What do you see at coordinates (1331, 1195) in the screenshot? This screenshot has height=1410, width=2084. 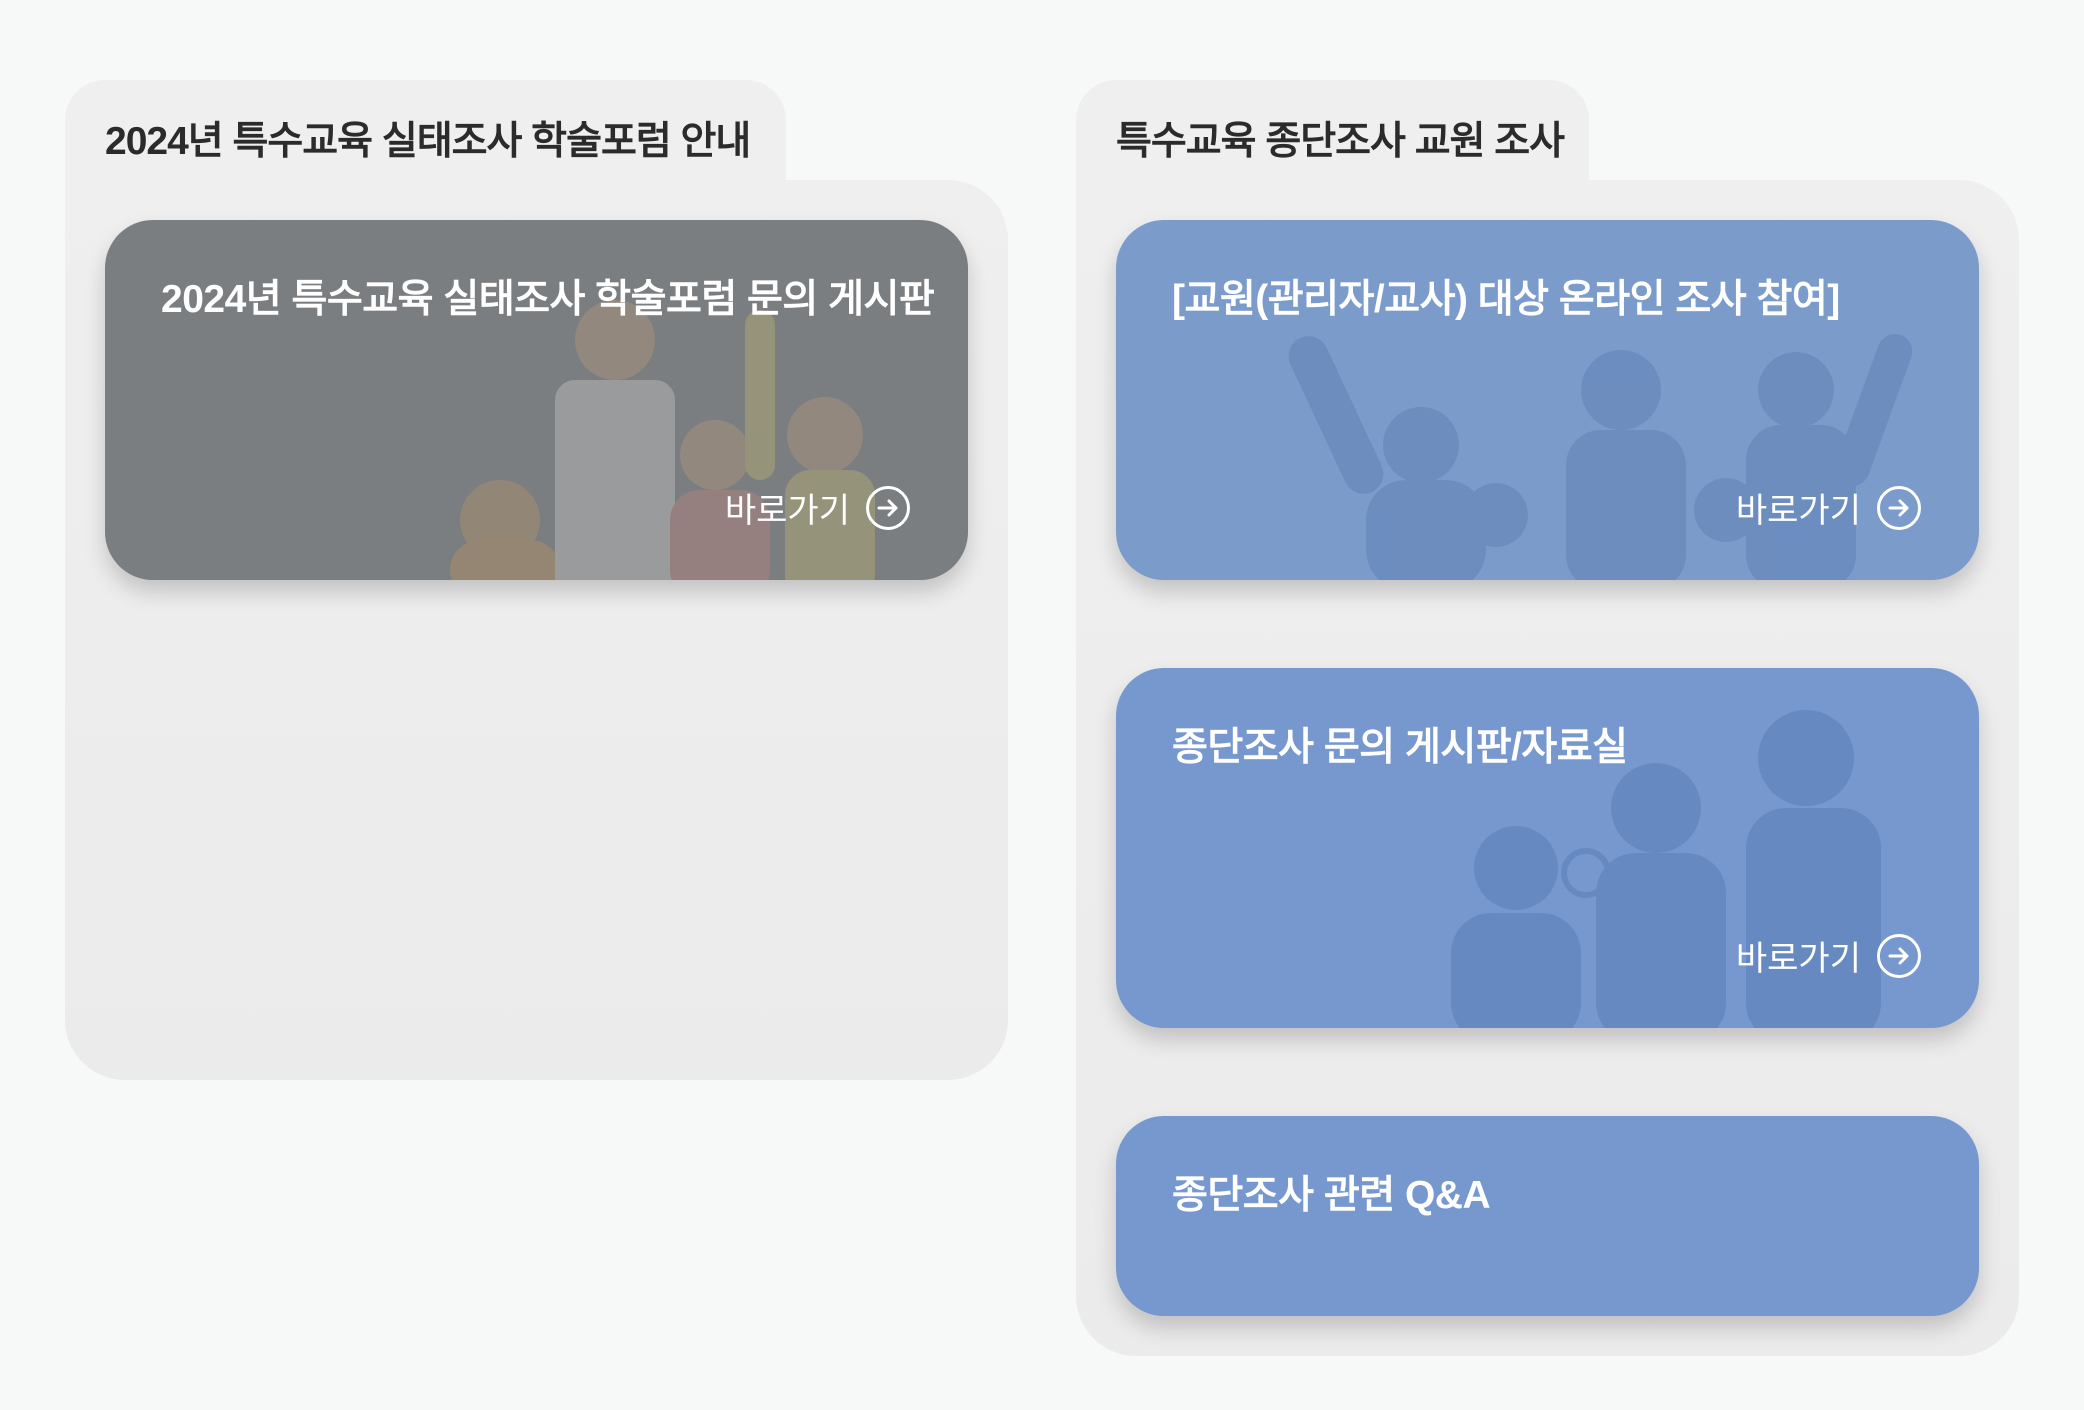 I see `qna-title: 종단조사 관련 Q&A` at bounding box center [1331, 1195].